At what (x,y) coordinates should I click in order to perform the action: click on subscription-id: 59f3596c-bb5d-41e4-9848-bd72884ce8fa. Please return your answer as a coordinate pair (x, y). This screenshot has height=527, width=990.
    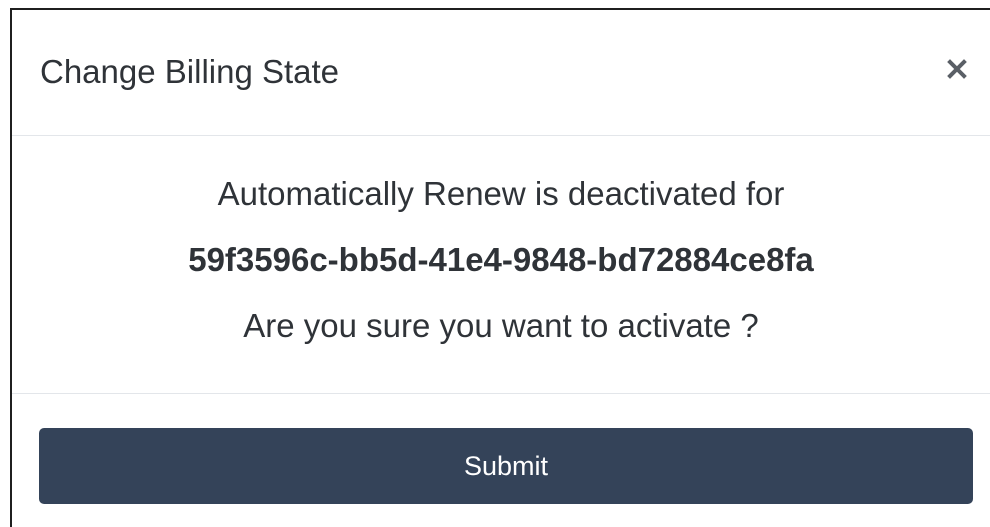
    Looking at the image, I should click on (501, 259).